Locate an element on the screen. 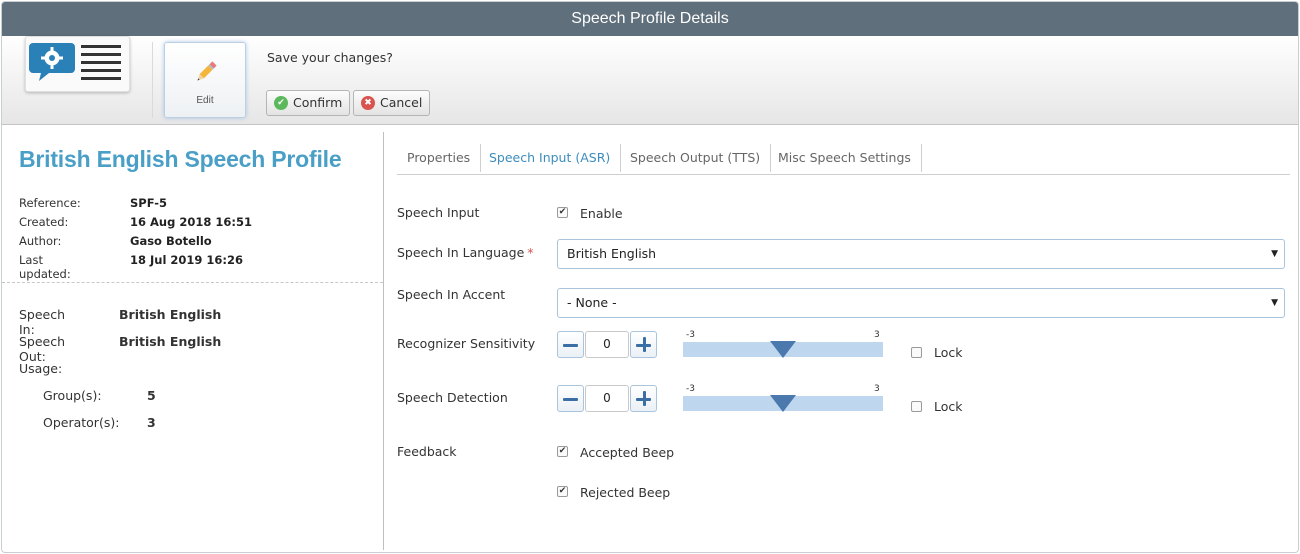 This screenshot has height=554, width=1300. accent-select-value: - None - is located at coordinates (592, 302).